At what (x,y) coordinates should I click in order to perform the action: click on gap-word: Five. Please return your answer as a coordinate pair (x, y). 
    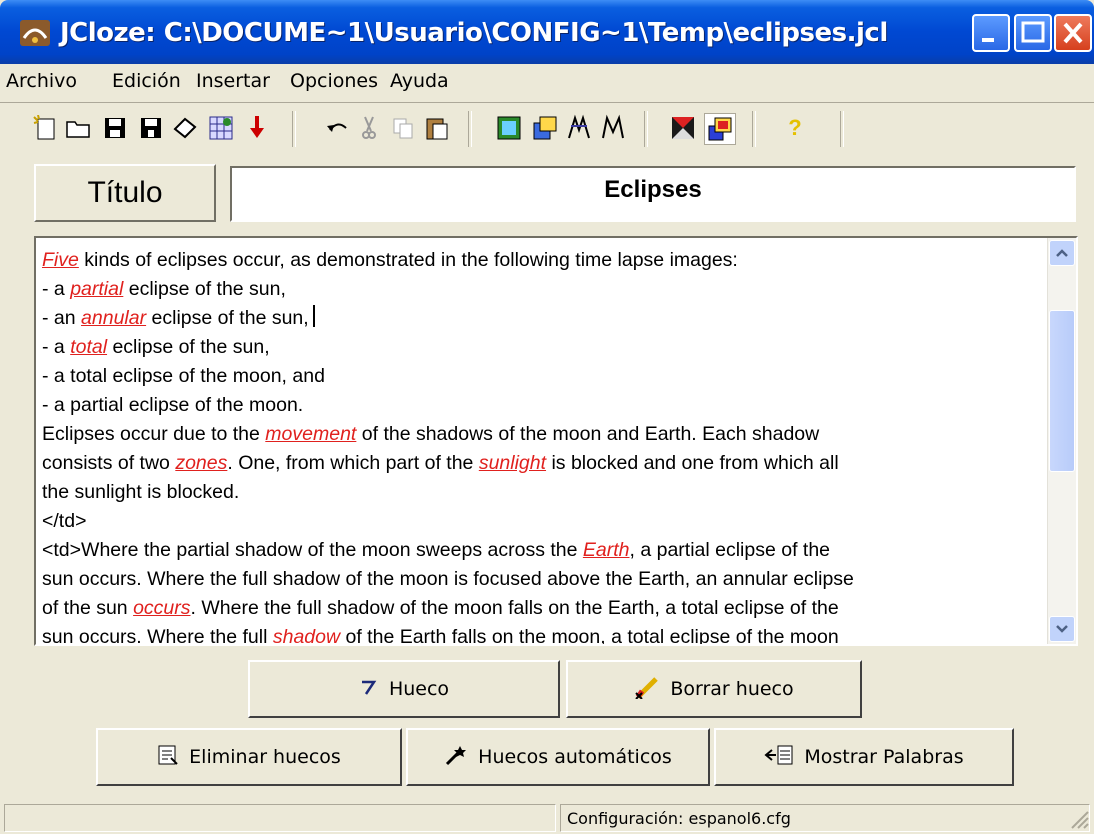
    Looking at the image, I should click on (60, 260).